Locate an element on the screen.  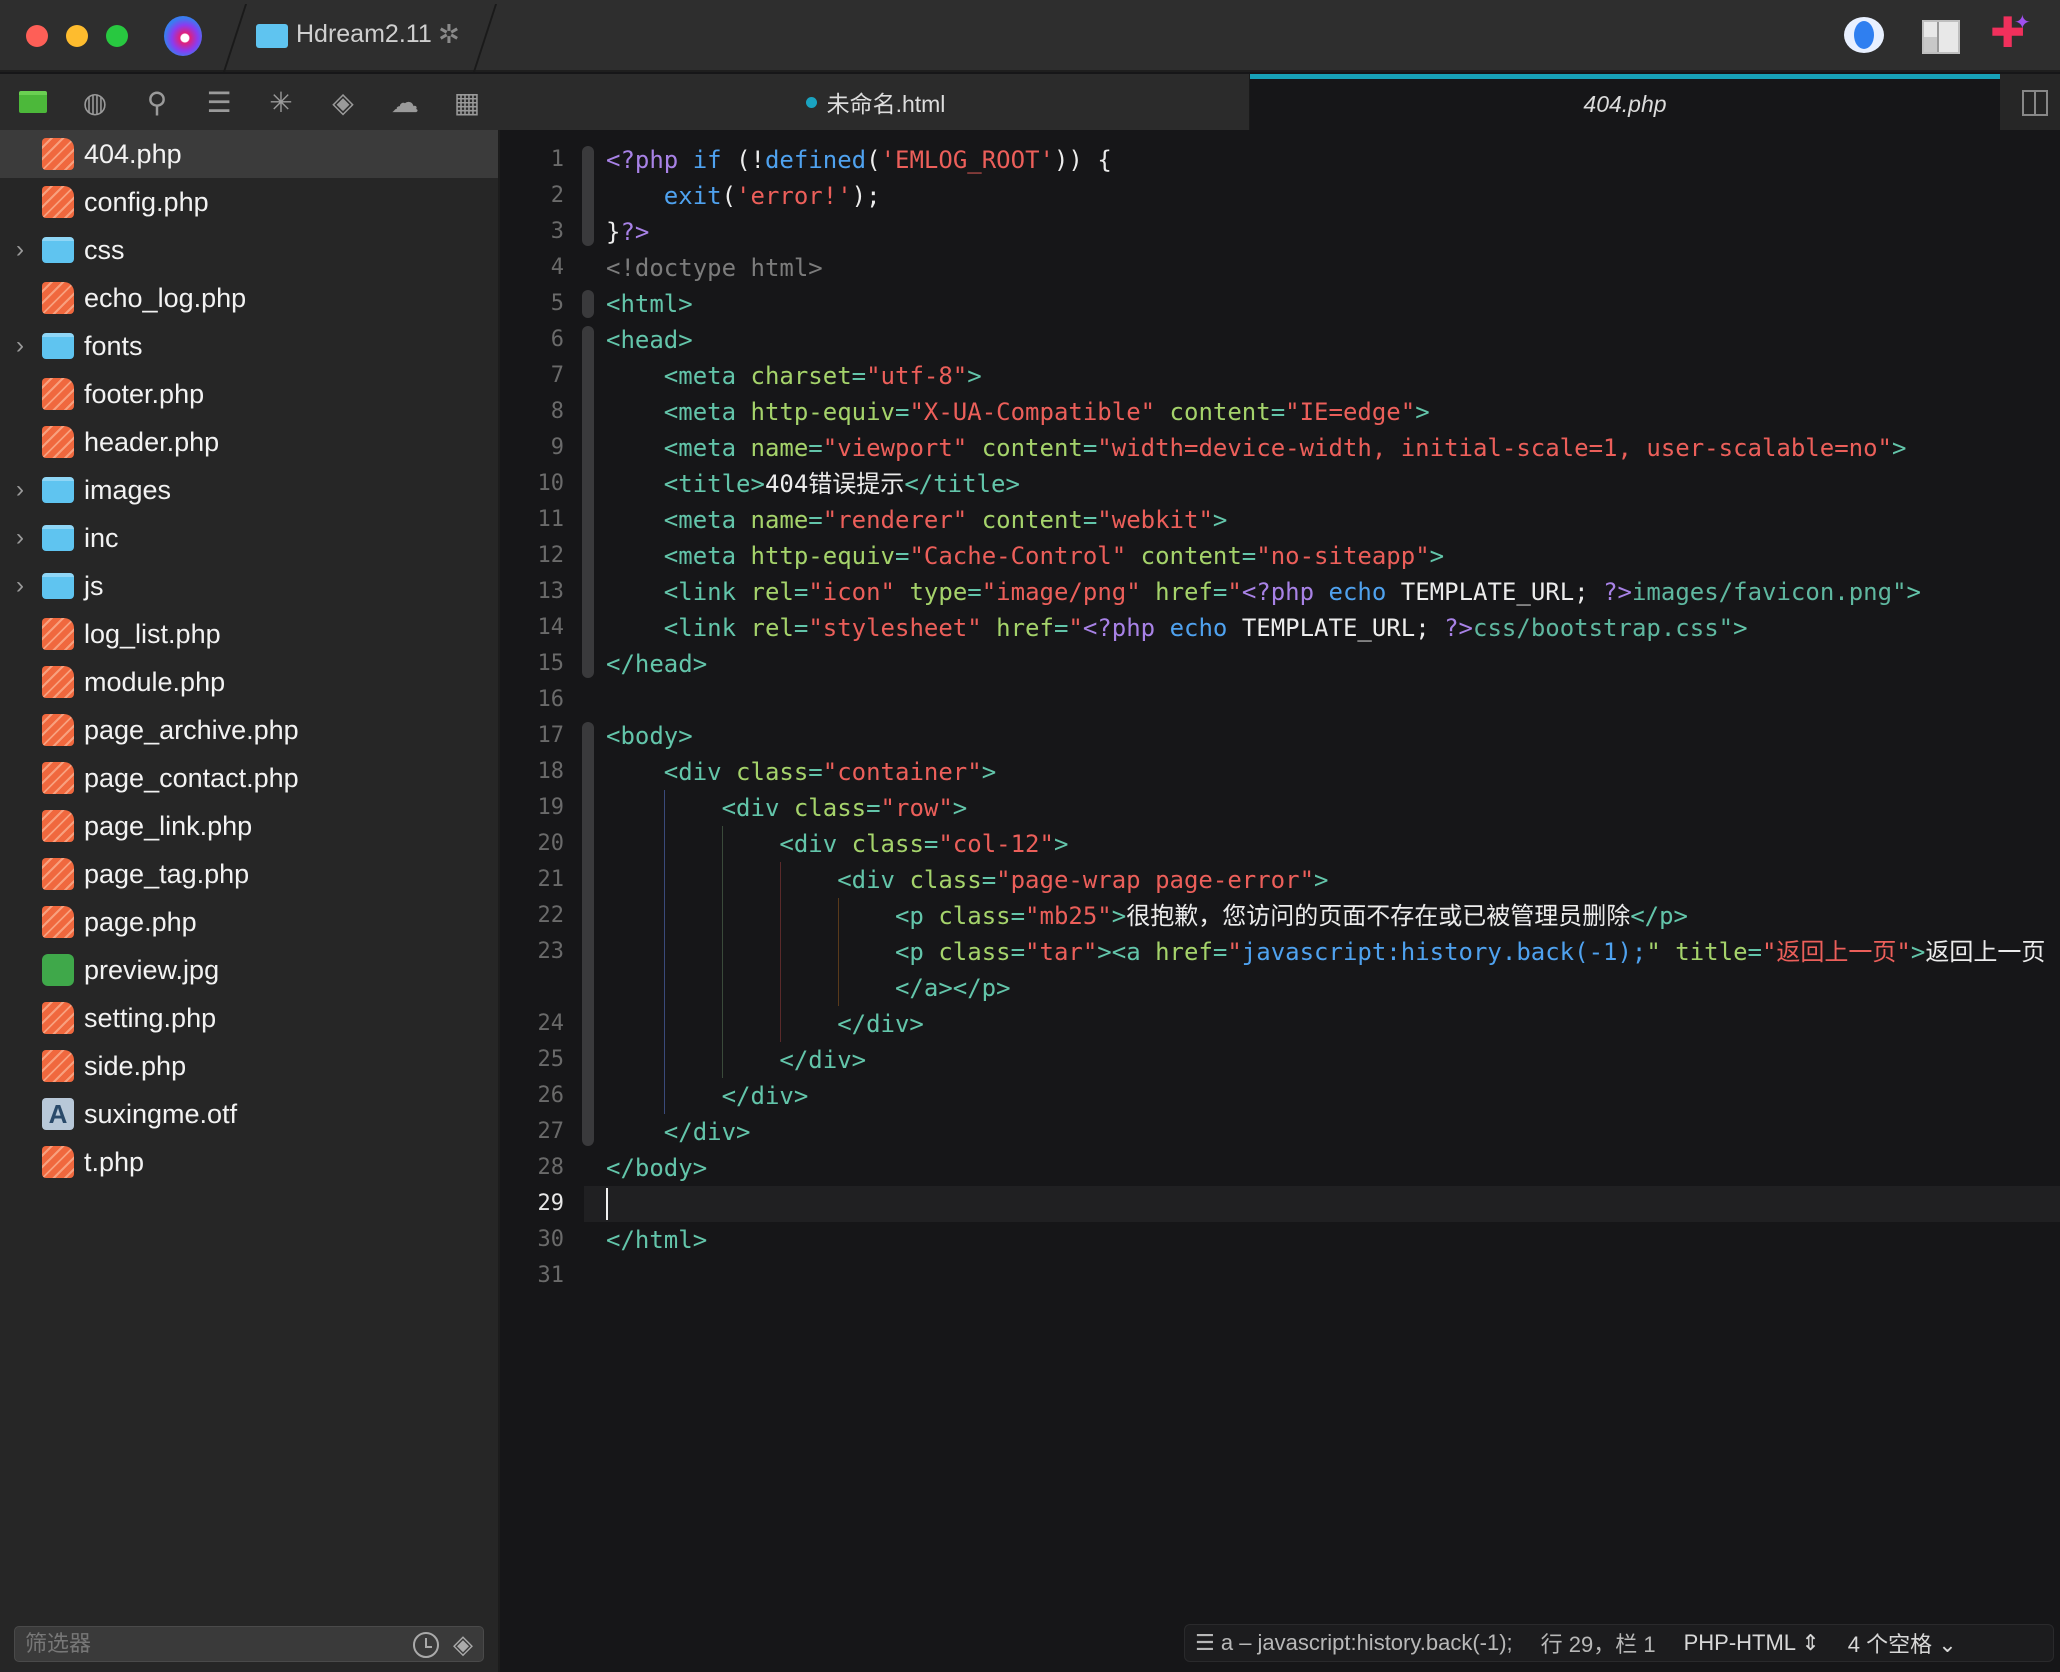
file-item: 404.php is located at coordinates (249, 154).